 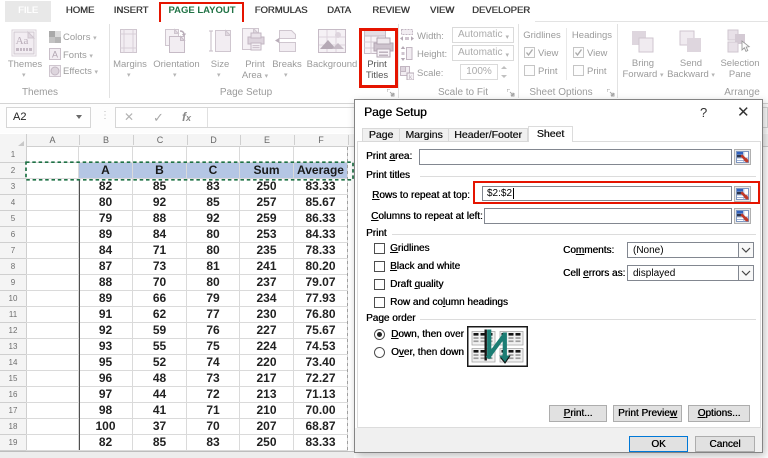 What do you see at coordinates (55, 55) in the screenshot?
I see `svg-text: A` at bounding box center [55, 55].